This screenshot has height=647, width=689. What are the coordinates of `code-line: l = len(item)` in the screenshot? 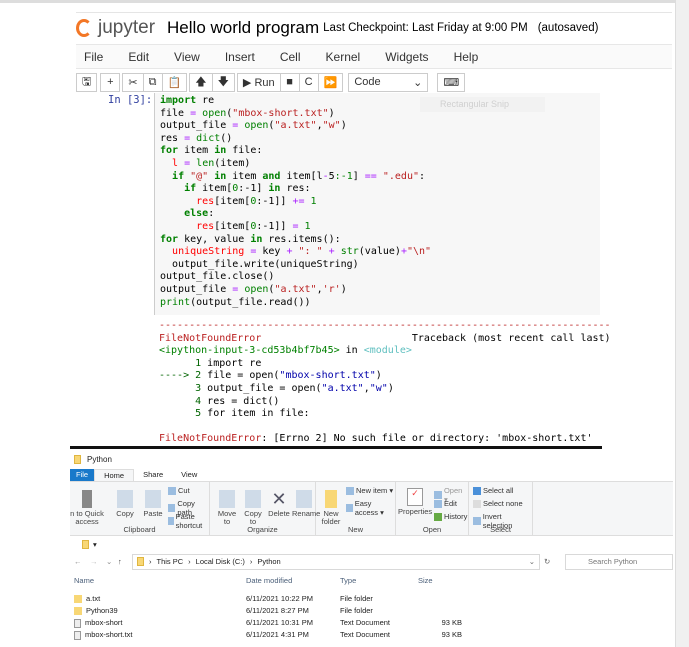 It's located at (380, 164).